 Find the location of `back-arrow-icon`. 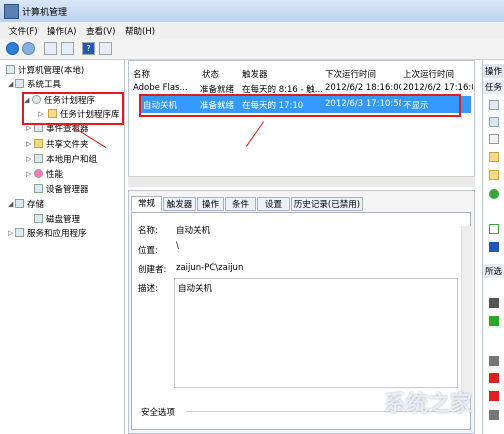

back-arrow-icon is located at coordinates (12, 48).